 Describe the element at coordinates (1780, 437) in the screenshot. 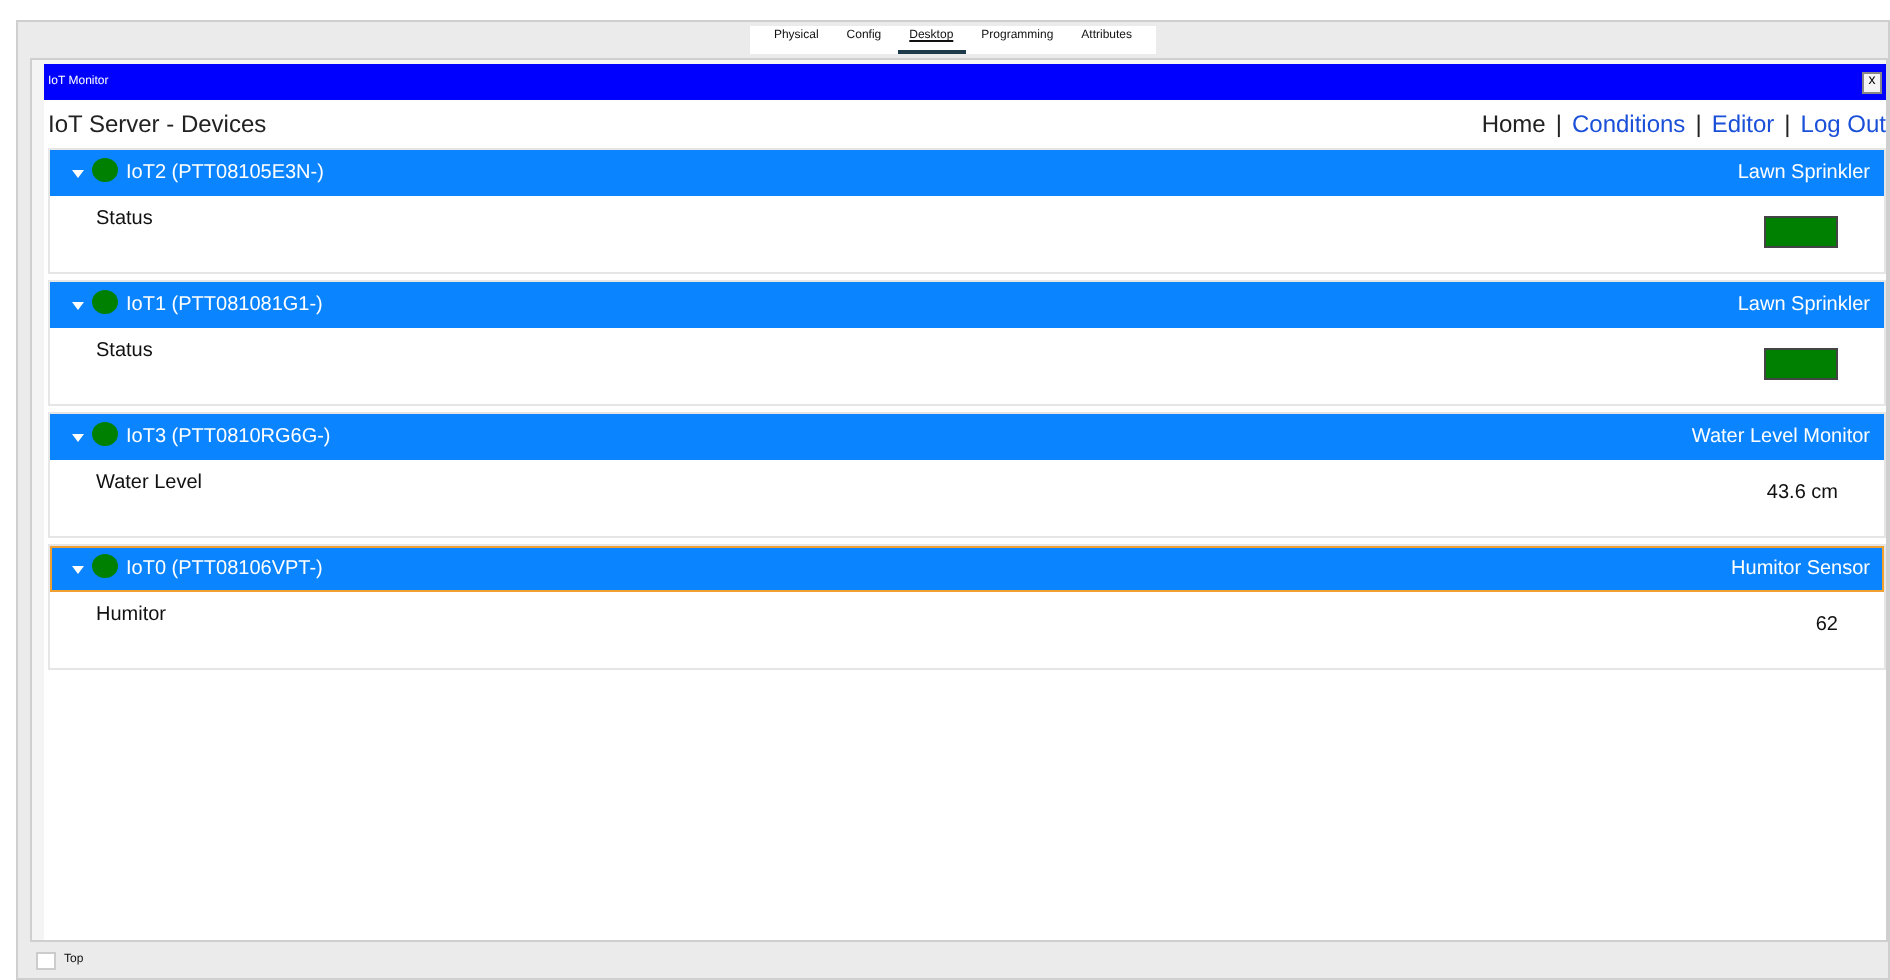

I see `device-type: Water Level Monitor` at that location.